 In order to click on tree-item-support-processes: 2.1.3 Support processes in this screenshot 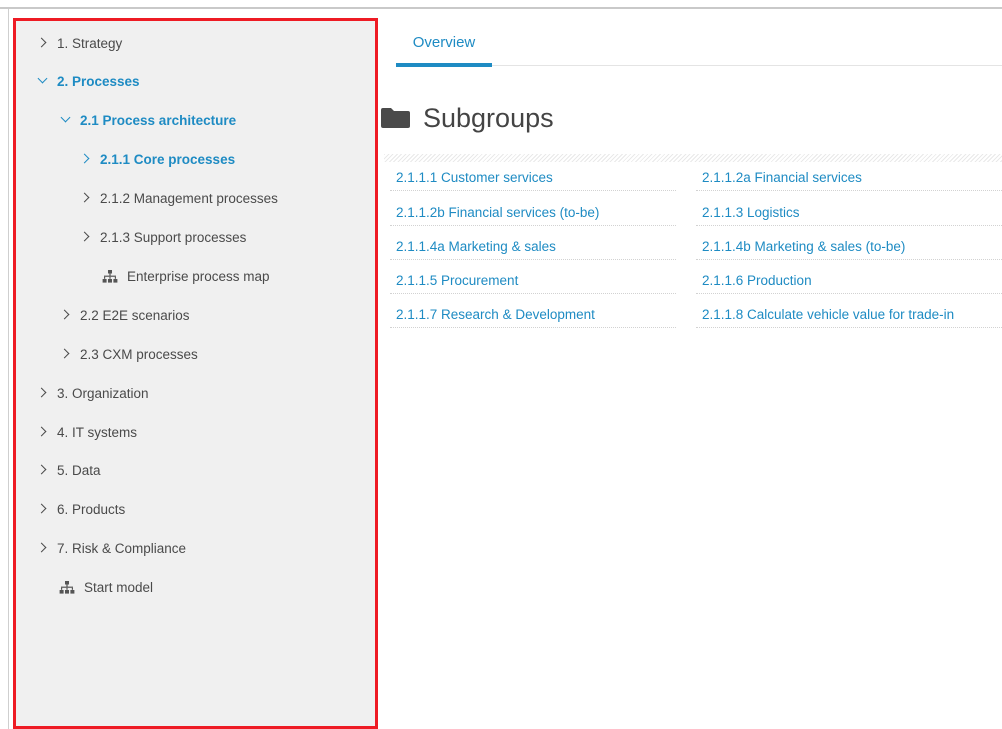, I will do `click(163, 237)`.